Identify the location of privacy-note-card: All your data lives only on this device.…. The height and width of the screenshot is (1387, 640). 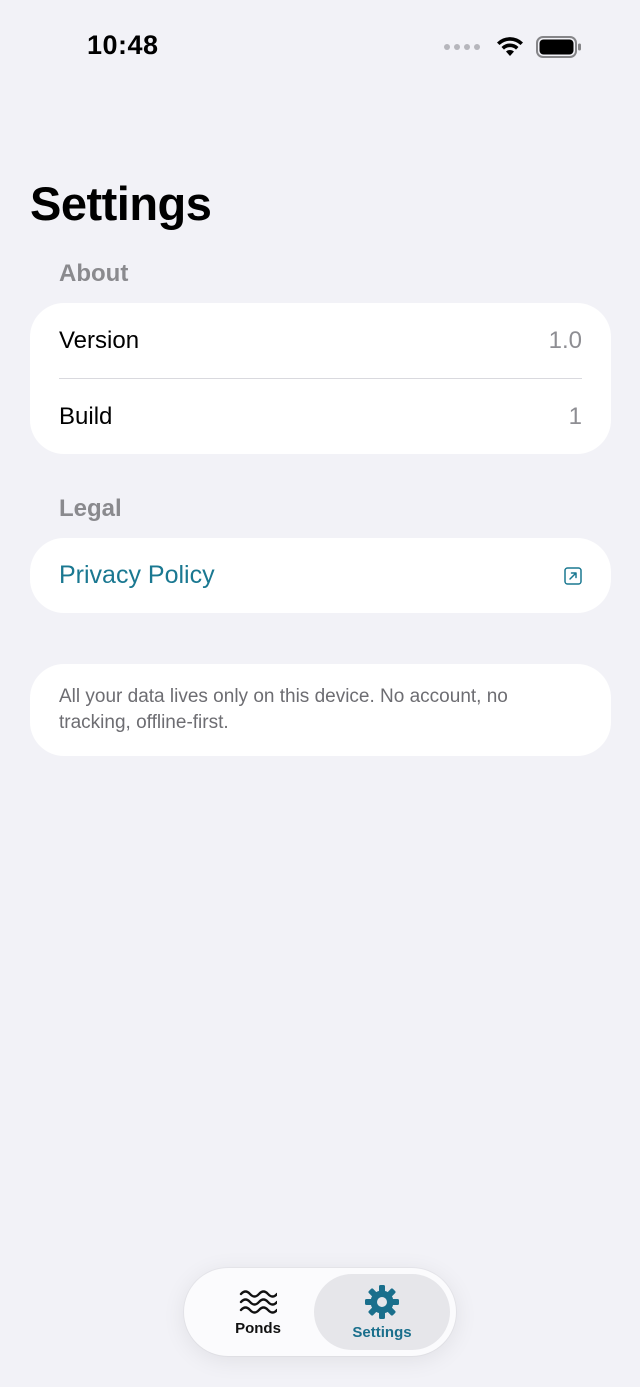
(320, 710).